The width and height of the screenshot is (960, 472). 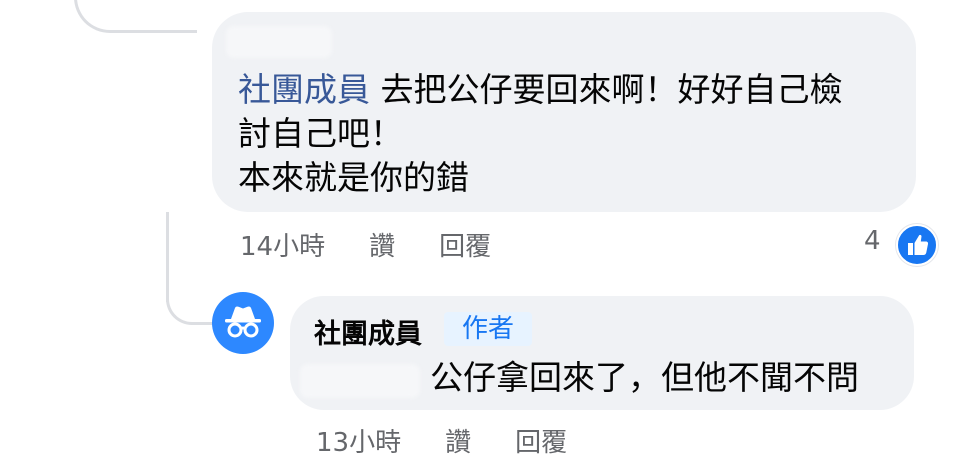 What do you see at coordinates (358, 440) in the screenshot?
I see `reply-timestamp: 13小時` at bounding box center [358, 440].